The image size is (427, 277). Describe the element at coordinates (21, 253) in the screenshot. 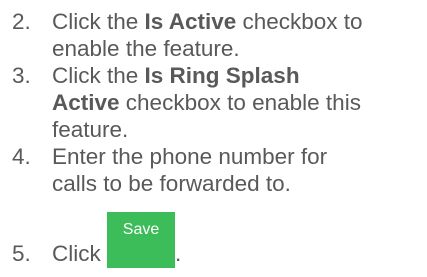

I see `step-number: 5.` at that location.